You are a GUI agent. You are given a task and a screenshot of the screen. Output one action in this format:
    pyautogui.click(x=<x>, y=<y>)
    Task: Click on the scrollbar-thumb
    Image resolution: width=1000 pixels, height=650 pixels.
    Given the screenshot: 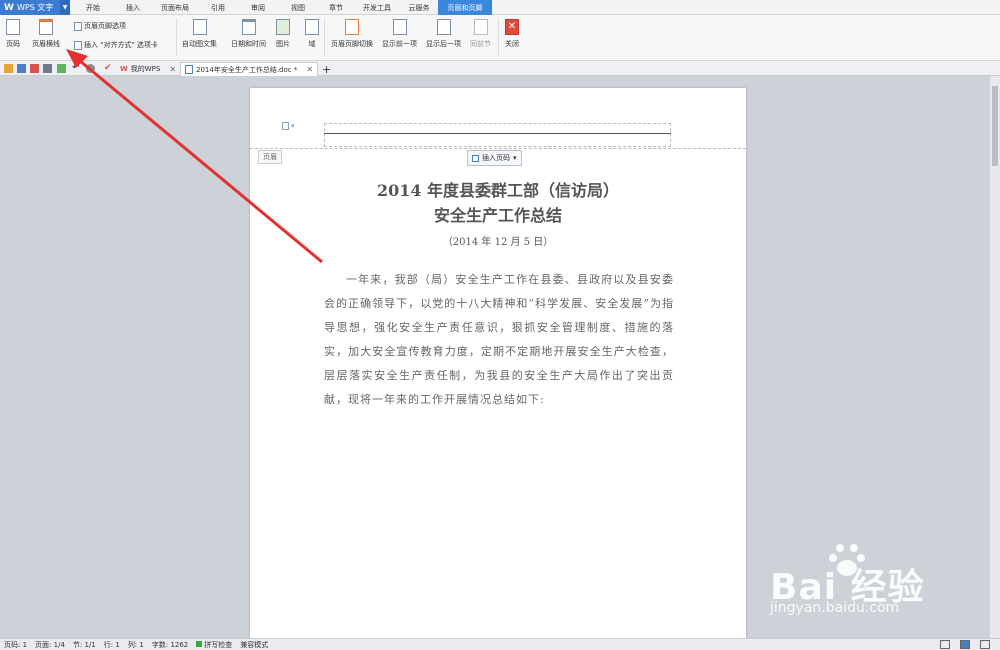 What is the action you would take?
    pyautogui.click(x=995, y=126)
    